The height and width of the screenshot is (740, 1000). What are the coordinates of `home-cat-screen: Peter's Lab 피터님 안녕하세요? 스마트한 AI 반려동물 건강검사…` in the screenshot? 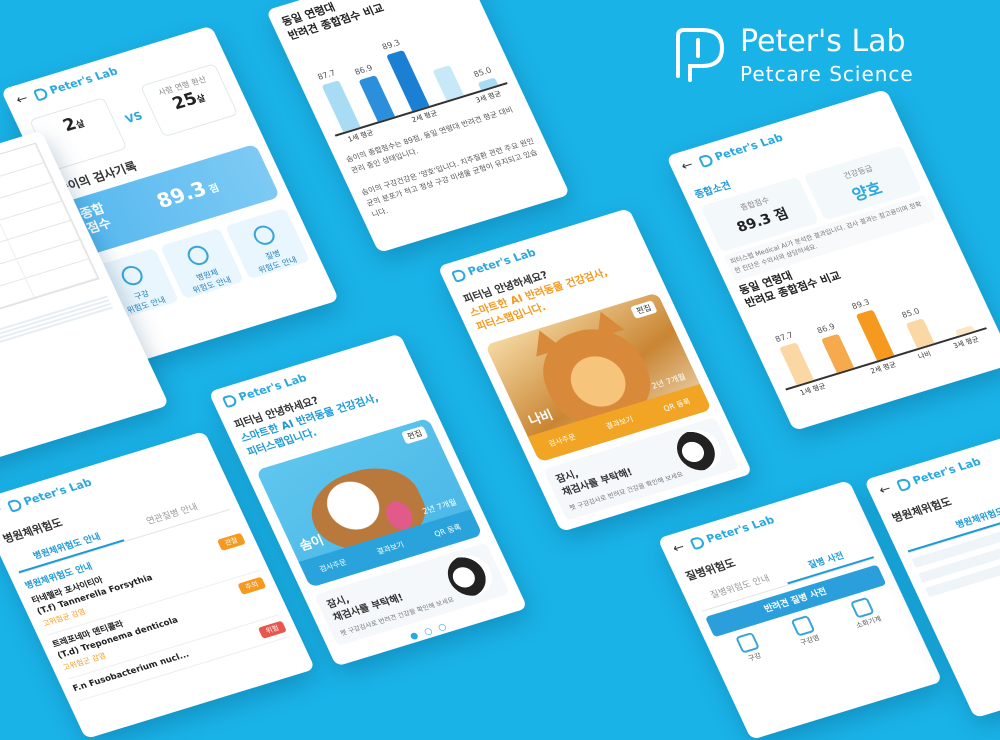 It's located at (595, 370).